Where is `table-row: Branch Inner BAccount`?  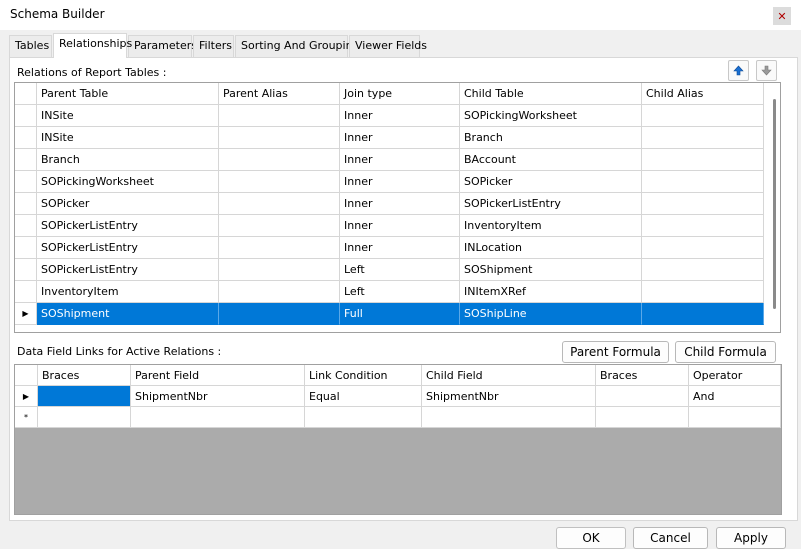 table-row: Branch Inner BAccount is located at coordinates (389, 160).